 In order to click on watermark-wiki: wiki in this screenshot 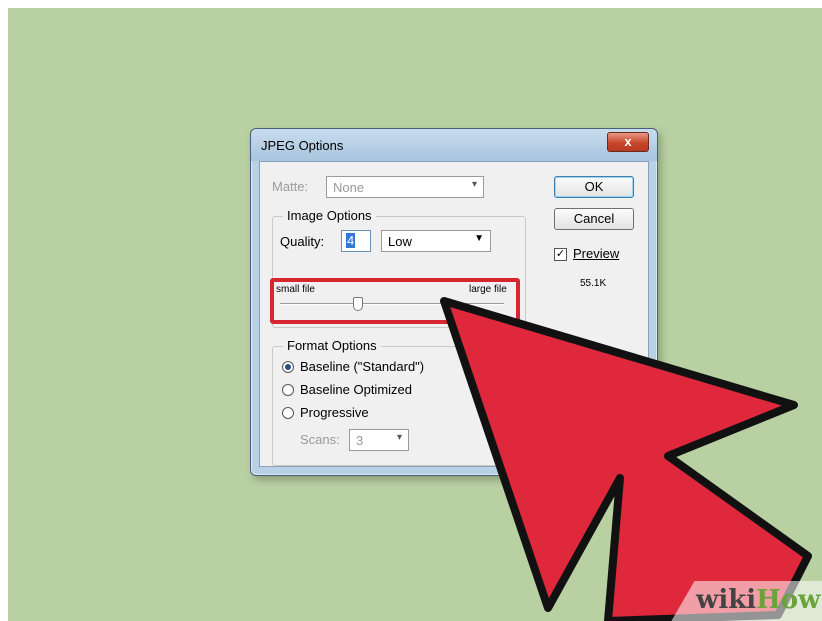, I will do `click(726, 600)`.